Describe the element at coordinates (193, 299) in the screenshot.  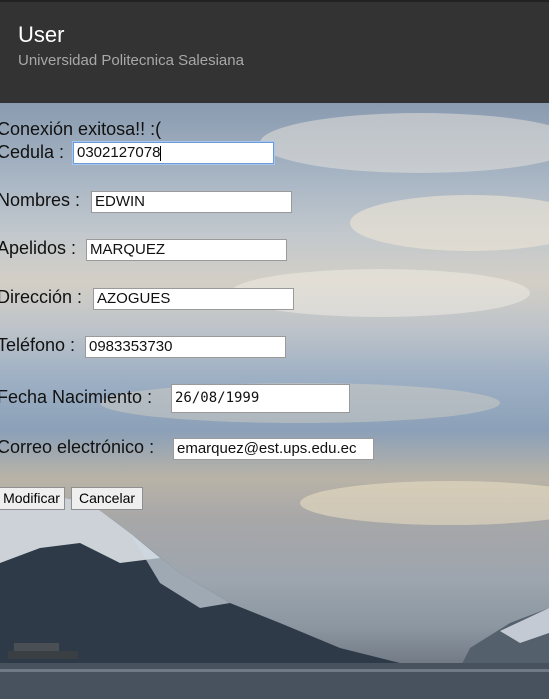
I see `direccion-input: AZOGUES` at that location.